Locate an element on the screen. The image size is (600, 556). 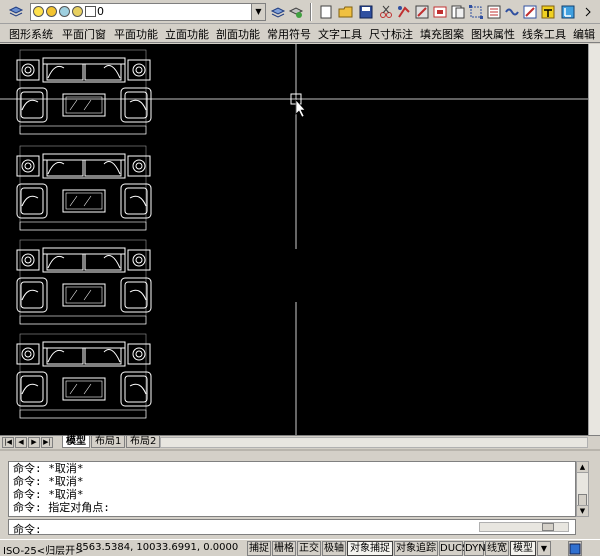
toolbar-separator is located at coordinates (311, 12).